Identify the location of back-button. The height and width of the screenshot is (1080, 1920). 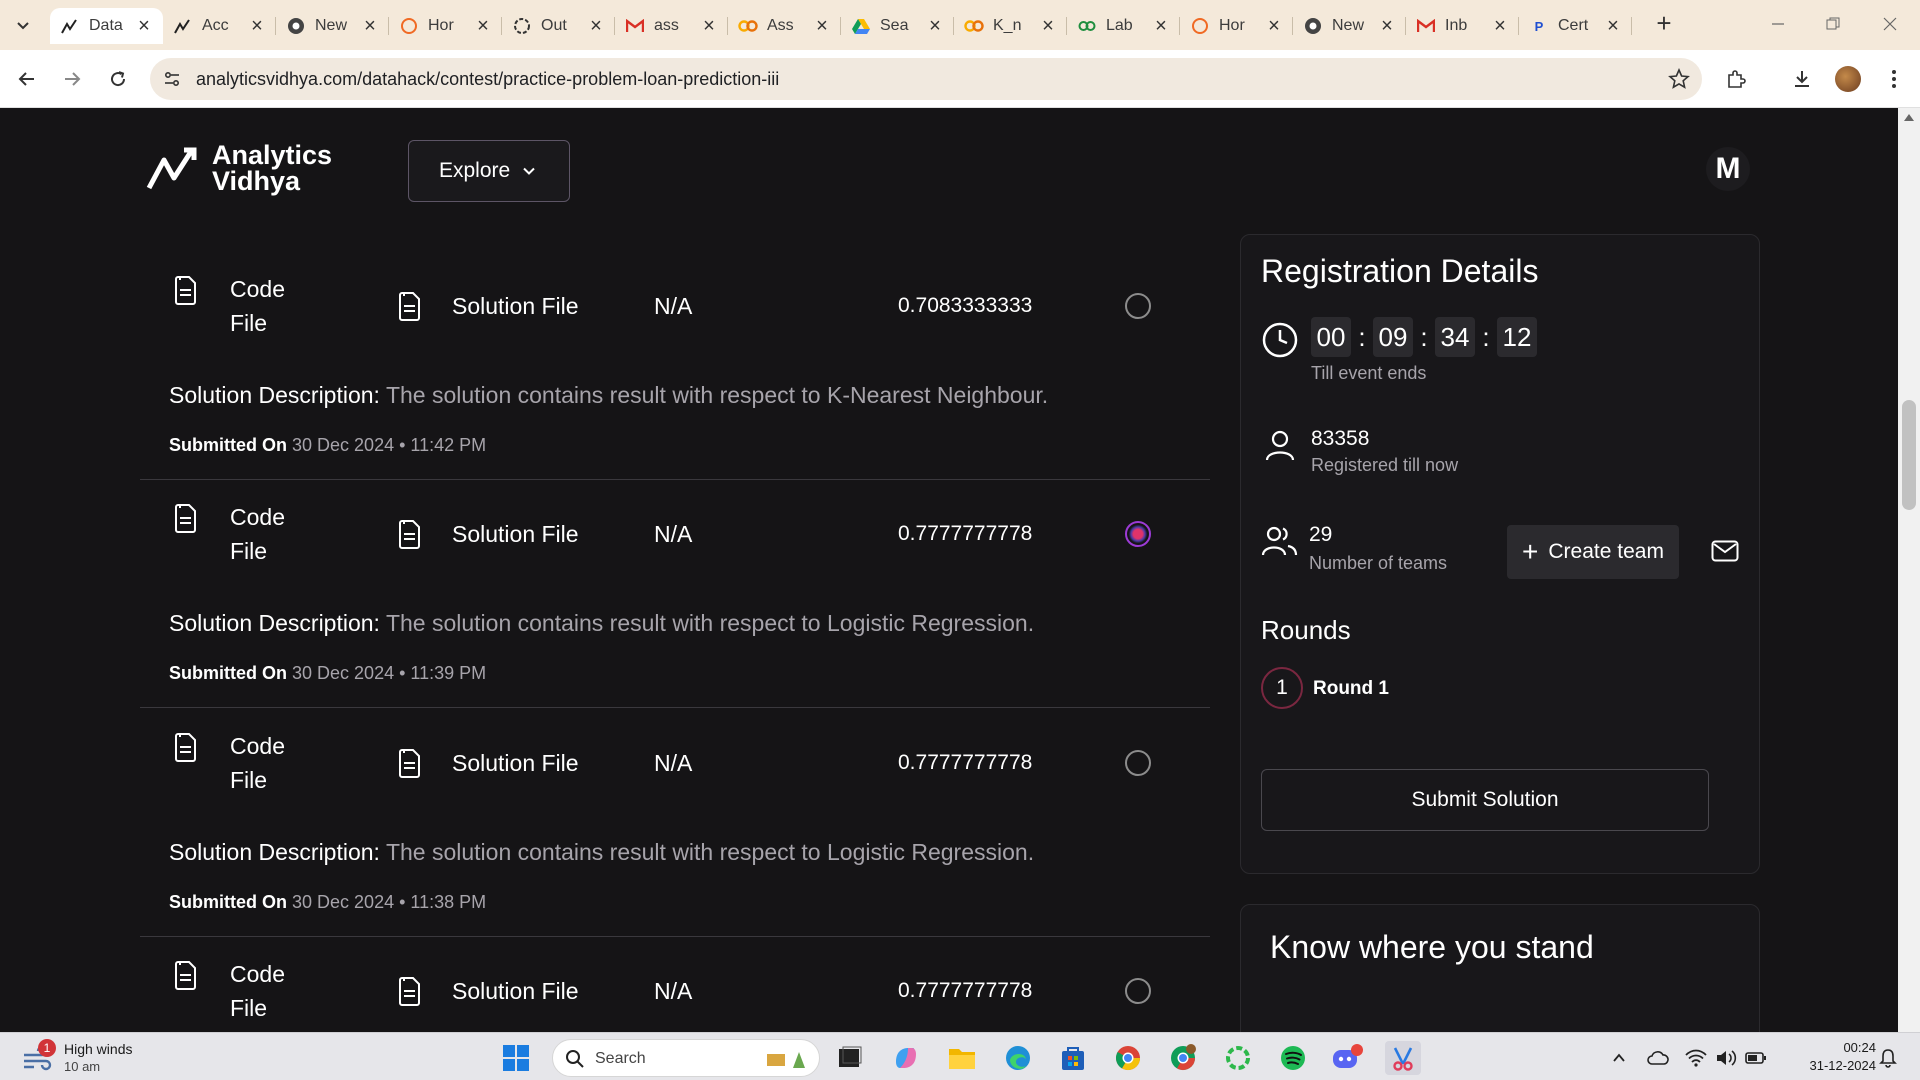
(27, 79).